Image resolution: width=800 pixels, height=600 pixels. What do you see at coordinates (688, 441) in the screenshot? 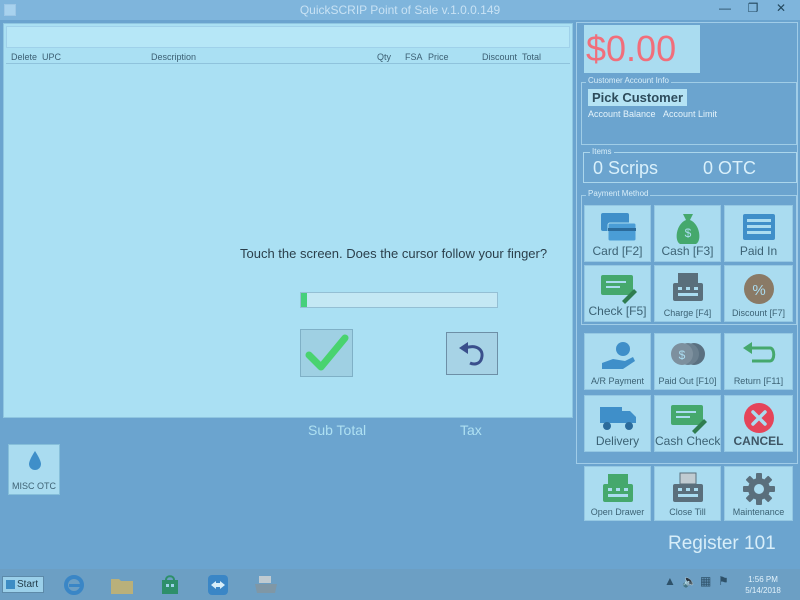
I see `cash-check-label: Cash Check` at bounding box center [688, 441].